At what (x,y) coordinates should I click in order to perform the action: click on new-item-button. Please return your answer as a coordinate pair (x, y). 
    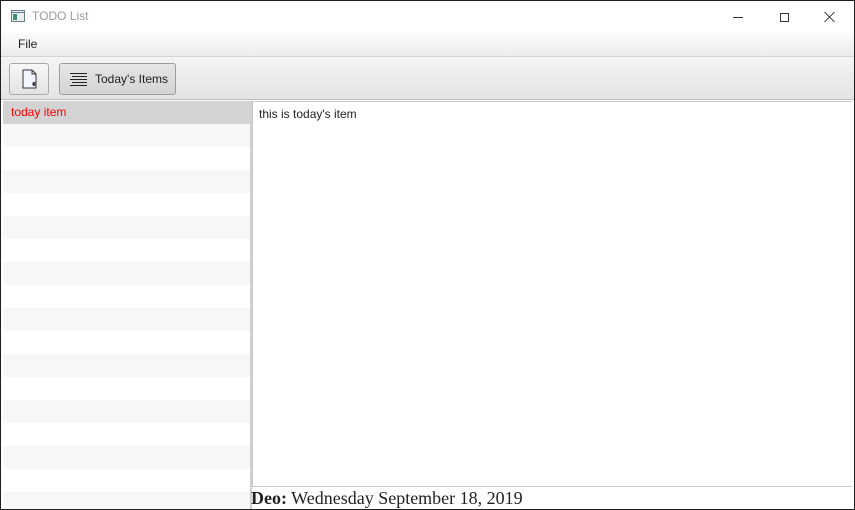
    Looking at the image, I should click on (29, 79).